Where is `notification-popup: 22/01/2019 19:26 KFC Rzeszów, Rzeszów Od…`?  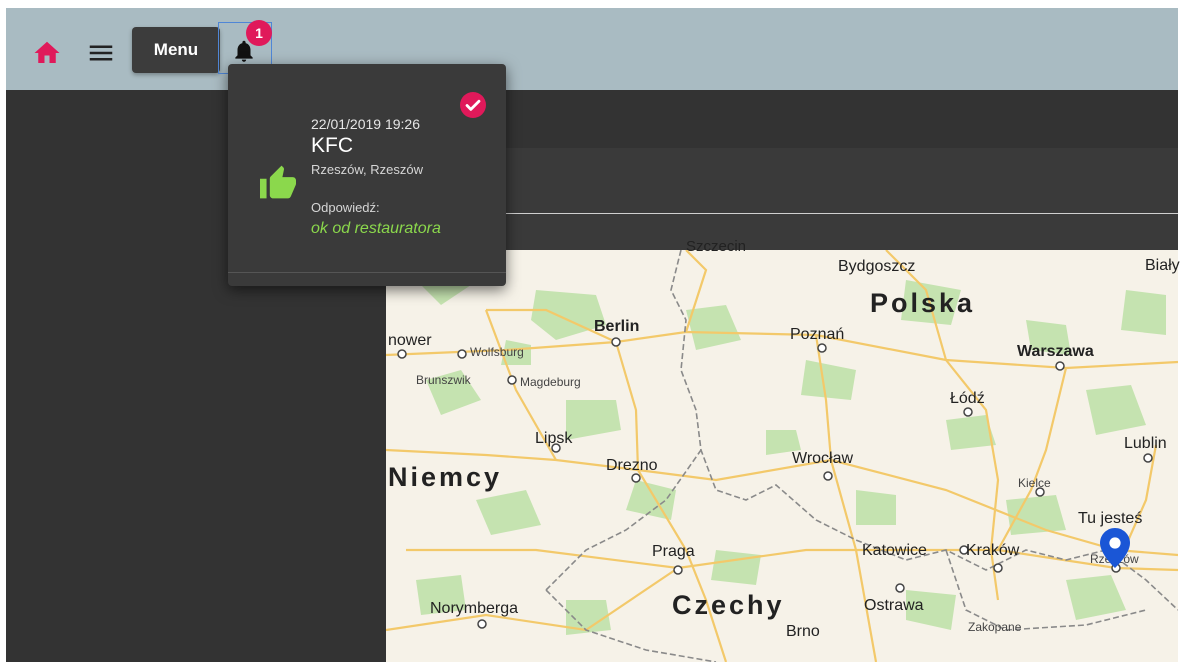 notification-popup: 22/01/2019 19:26 KFC Rzeszów, Rzeszów Od… is located at coordinates (367, 175).